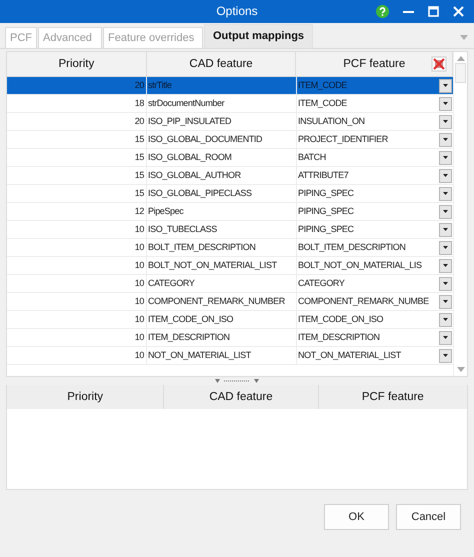  I want to click on table-row: 10 BOLT_ITEM_DESCRIPTION BOLT_ITEM_DESCRIPTION, so click(230, 248).